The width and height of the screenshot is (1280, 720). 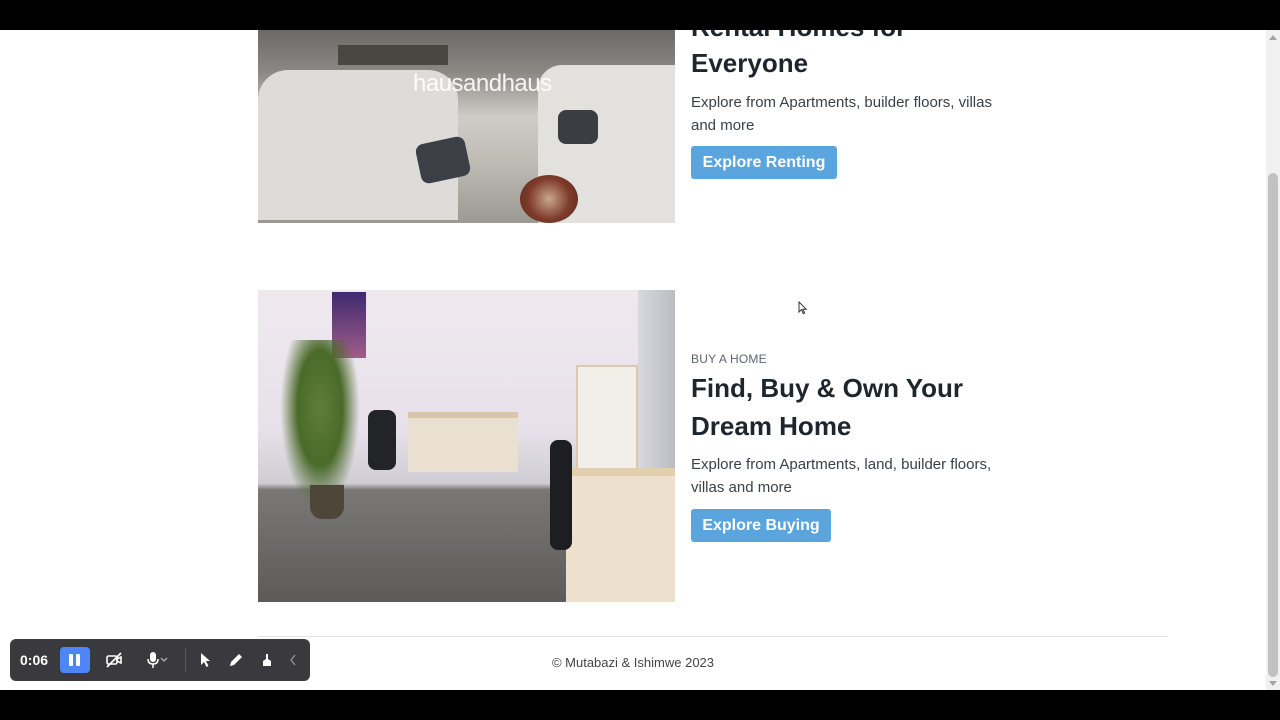 What do you see at coordinates (729, 359) in the screenshot?
I see `buy-eyebrow: BUY A HOME` at bounding box center [729, 359].